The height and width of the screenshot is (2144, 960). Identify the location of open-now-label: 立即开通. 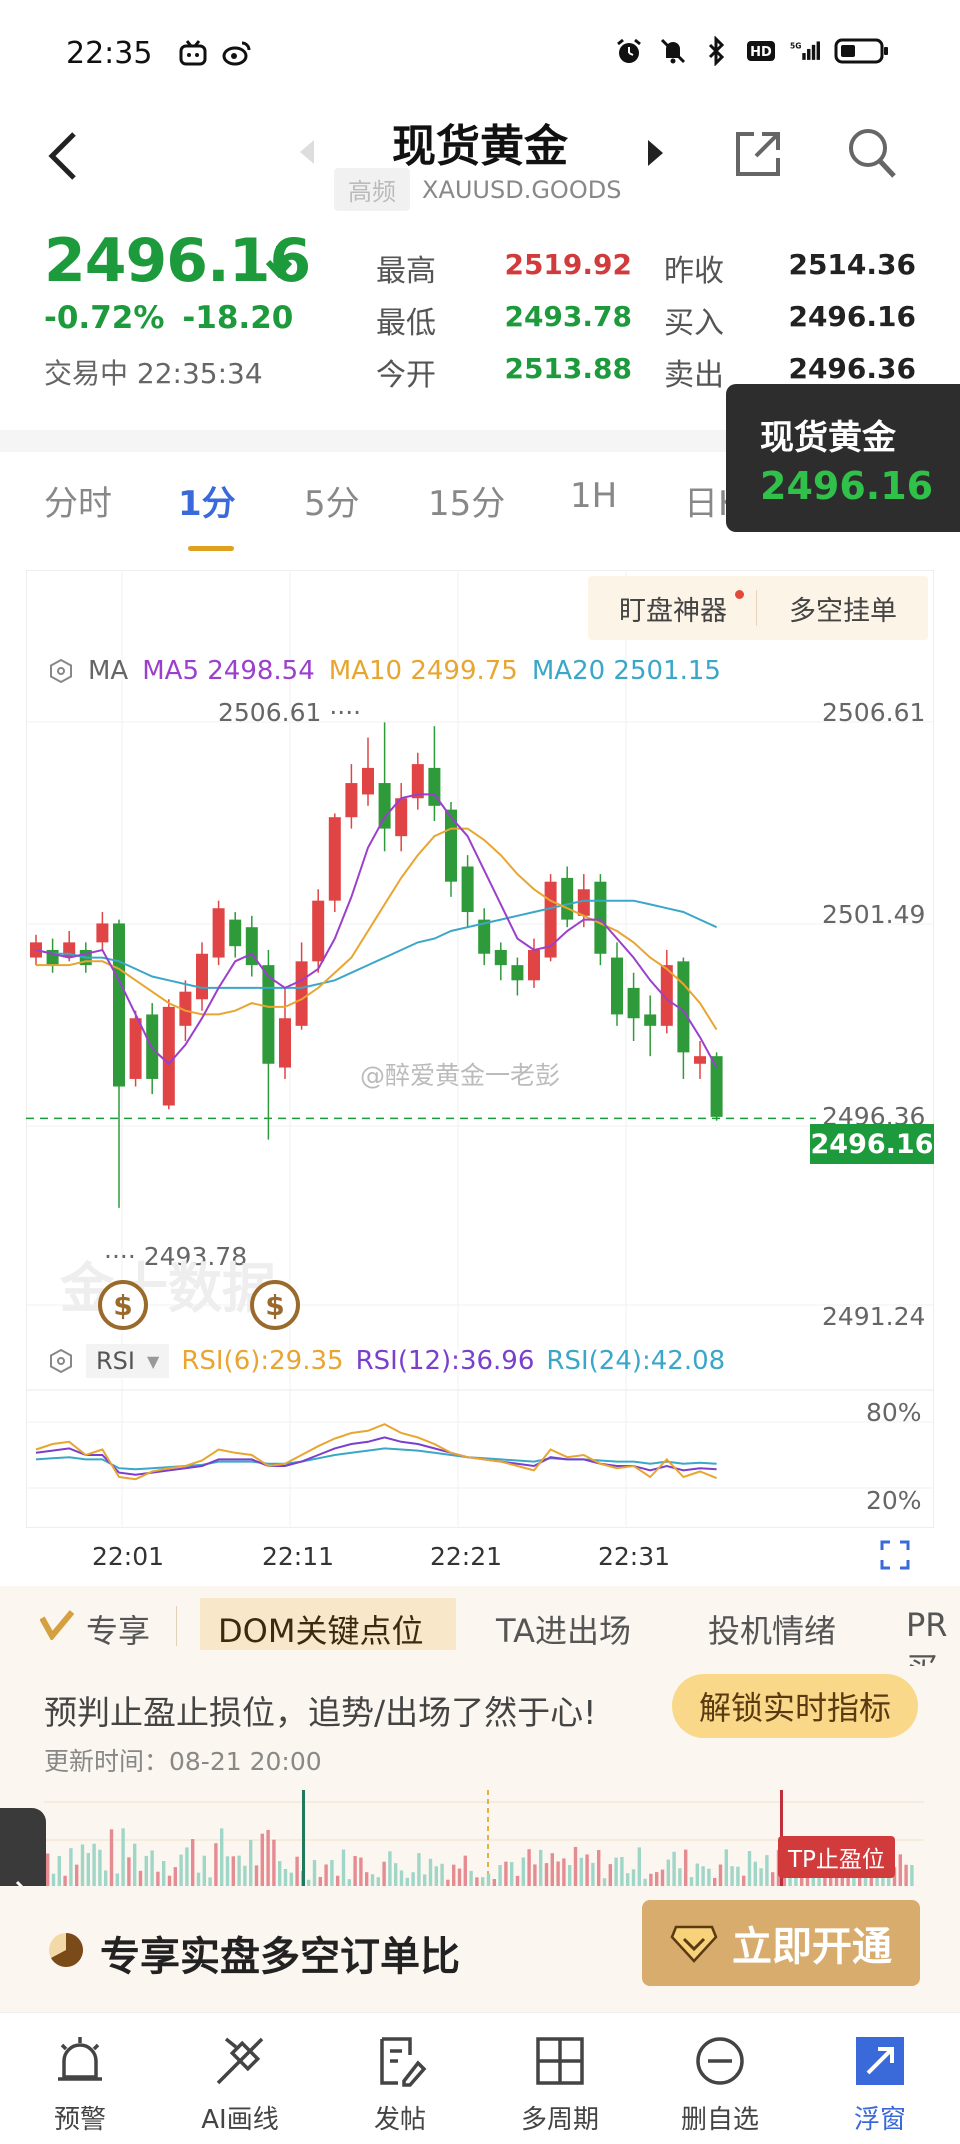
(812, 1947).